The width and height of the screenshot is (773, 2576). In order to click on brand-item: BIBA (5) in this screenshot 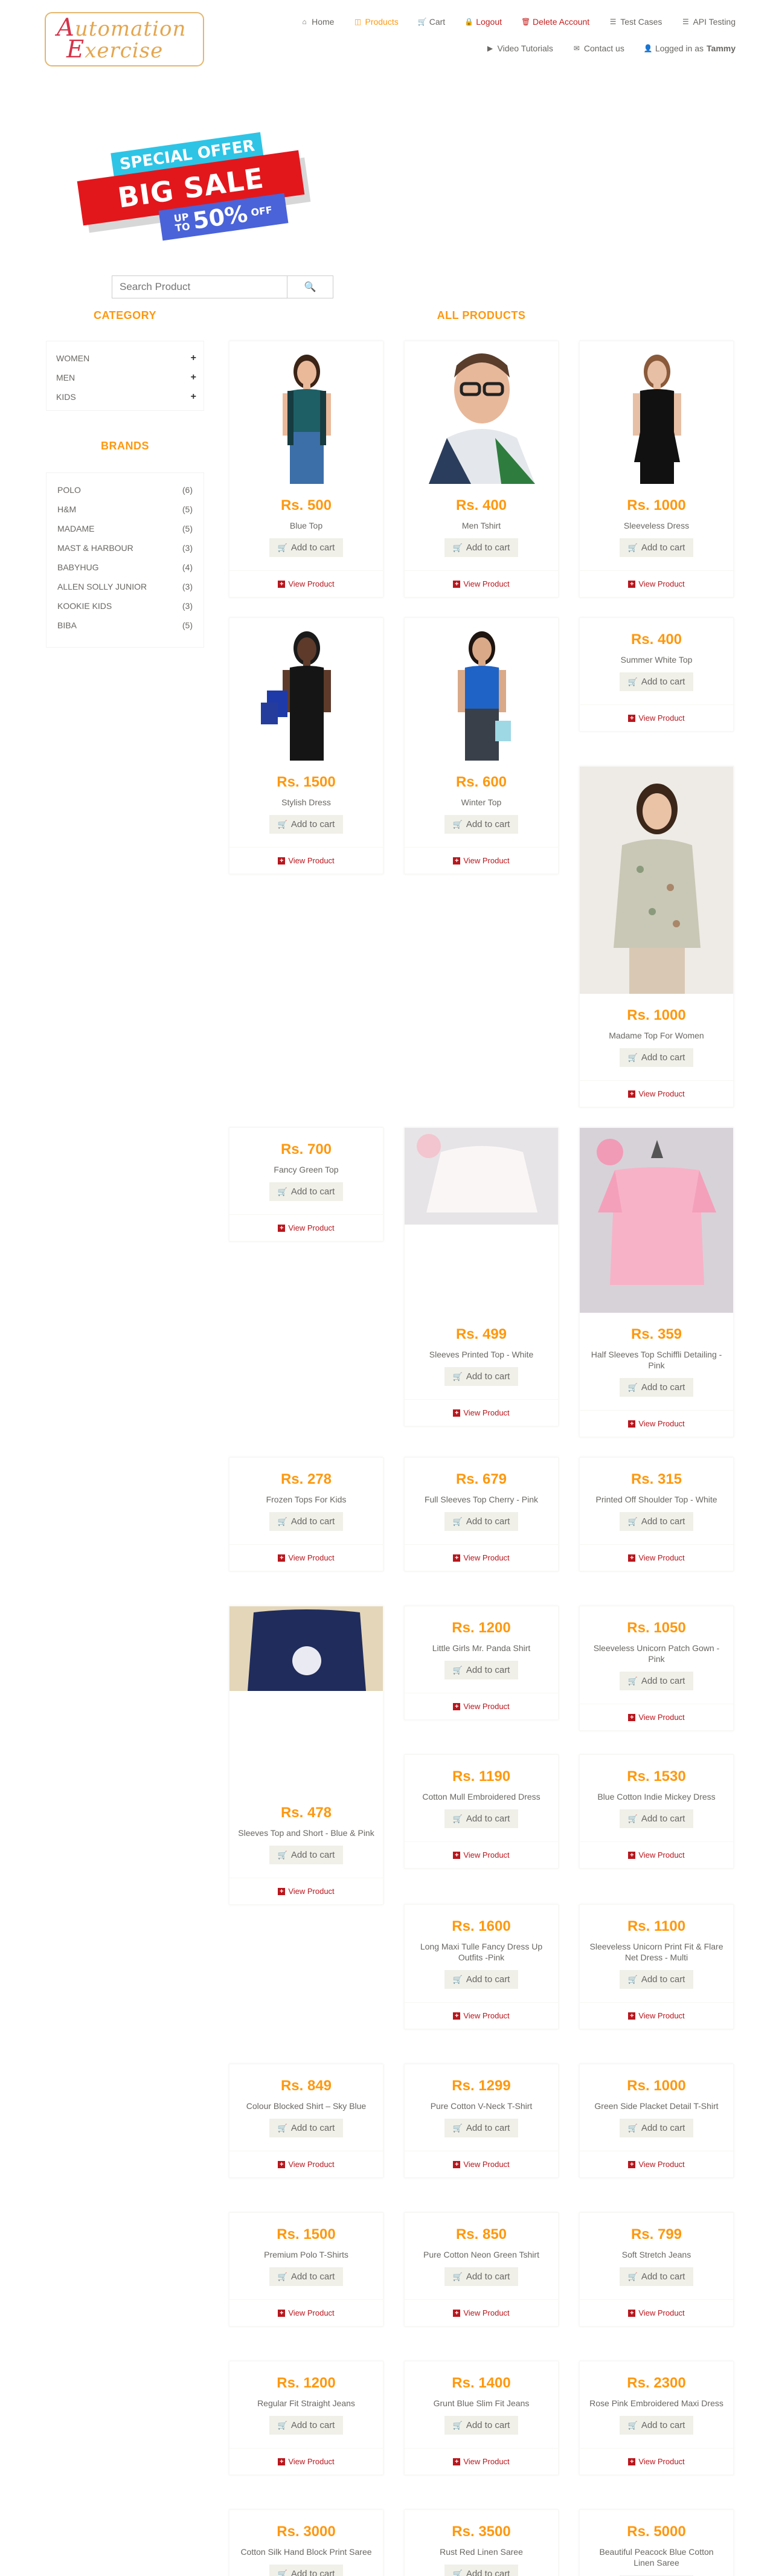, I will do `click(125, 625)`.